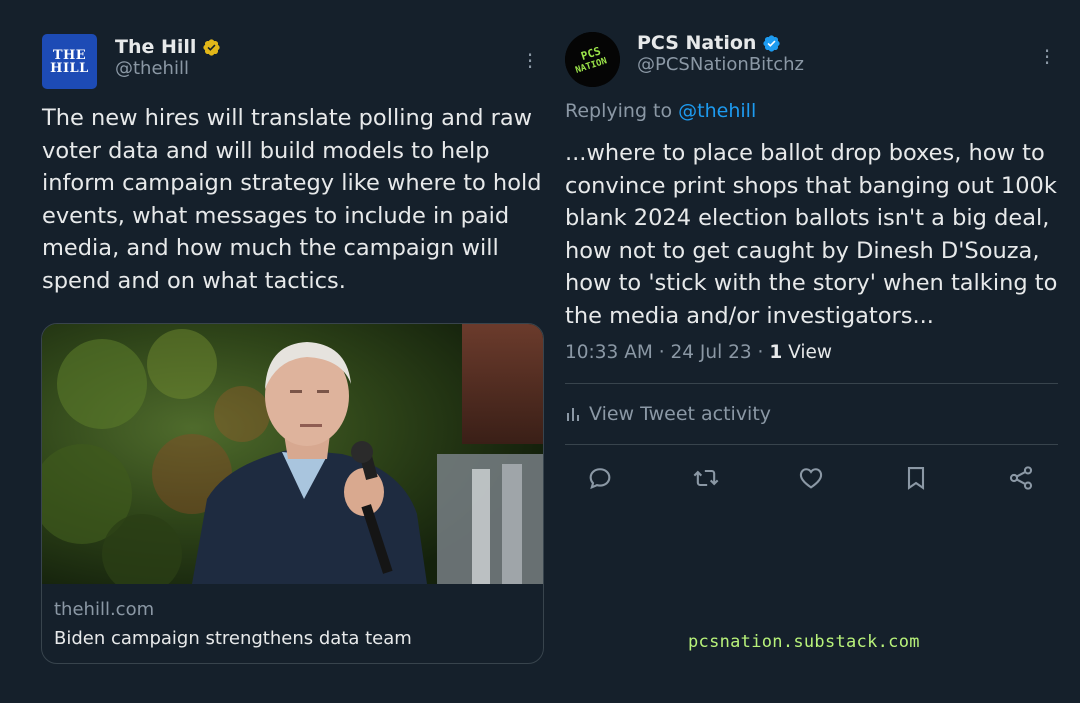 Image resolution: width=1080 pixels, height=703 pixels. I want to click on tweet-date: 24 Jul 23, so click(710, 352).